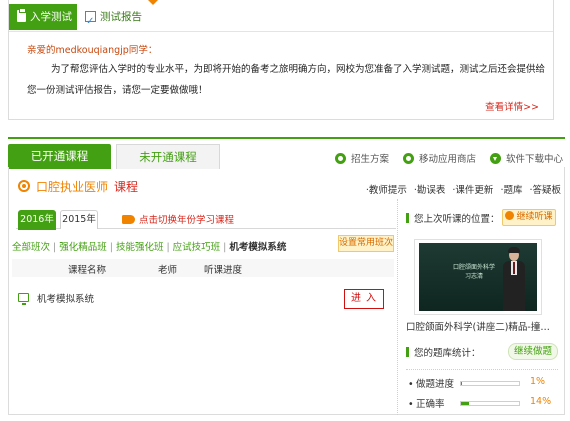 The height and width of the screenshot is (421, 570). Describe the element at coordinates (203, 301) in the screenshot. I see `table-row: 机考模拟系统 进入` at that location.